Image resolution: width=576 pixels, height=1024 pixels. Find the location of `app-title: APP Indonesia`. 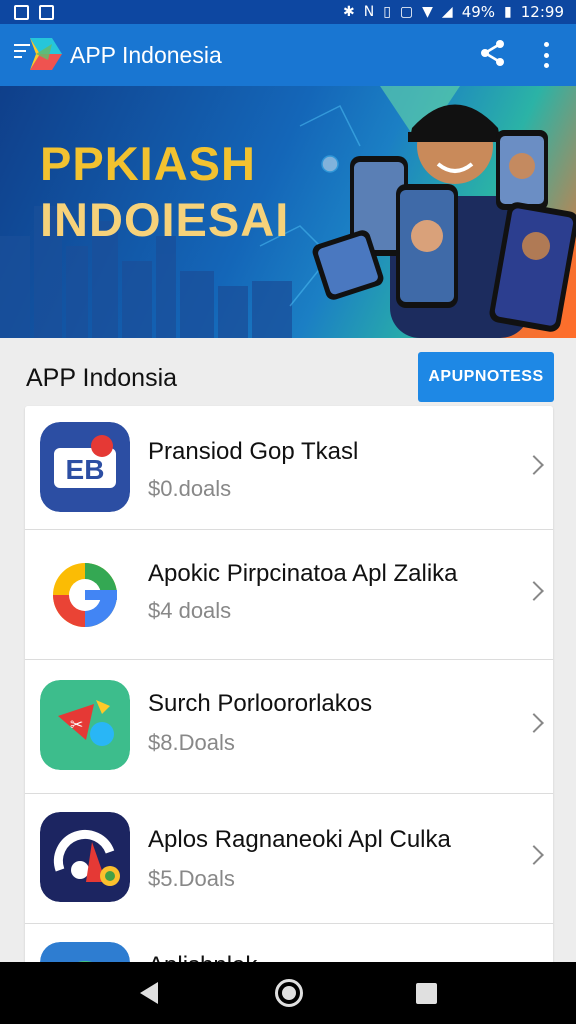

app-title: APP Indonesia is located at coordinates (146, 55).